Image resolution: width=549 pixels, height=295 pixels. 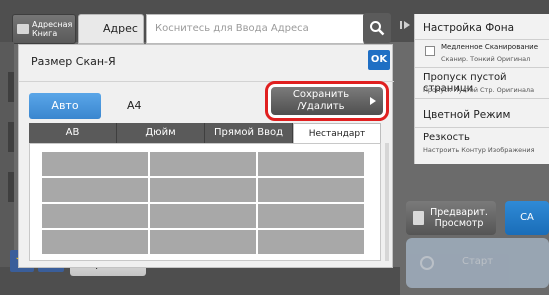 What do you see at coordinates (466, 115) in the screenshot?
I see `color-mode-item: Цветной Режим` at bounding box center [466, 115].